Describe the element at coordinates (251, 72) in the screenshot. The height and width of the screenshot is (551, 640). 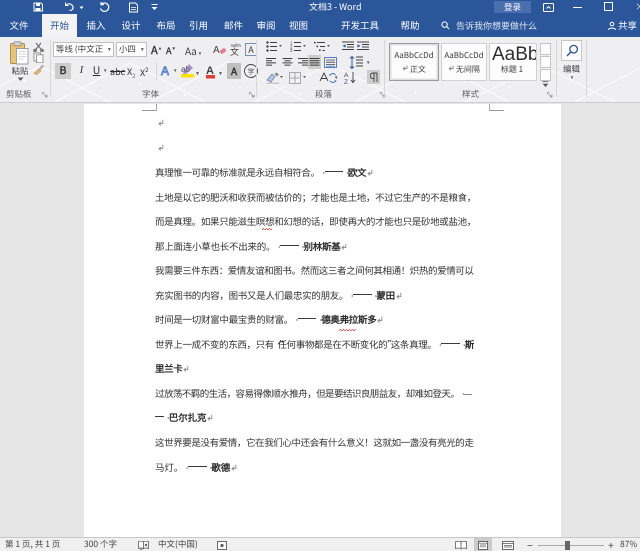
I see `svg-text: 字` at that location.